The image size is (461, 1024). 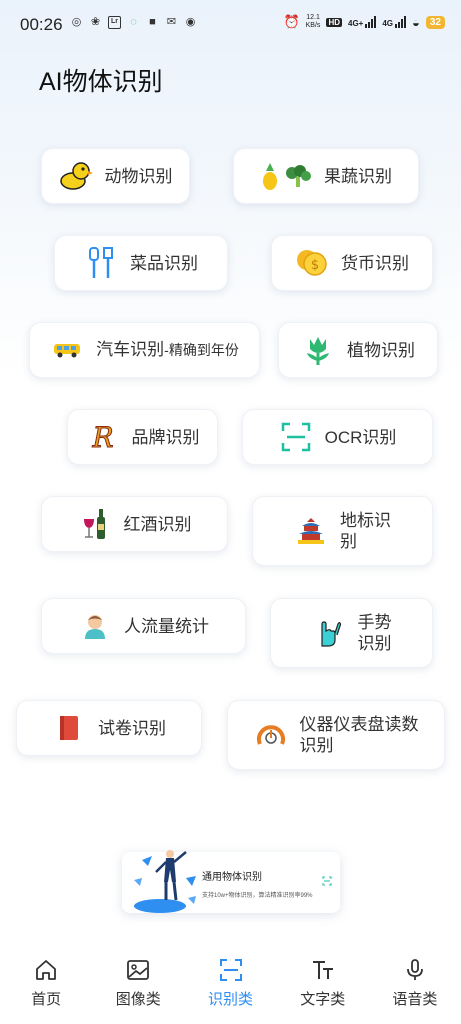 I want to click on person-icon, so click(x=95, y=626).